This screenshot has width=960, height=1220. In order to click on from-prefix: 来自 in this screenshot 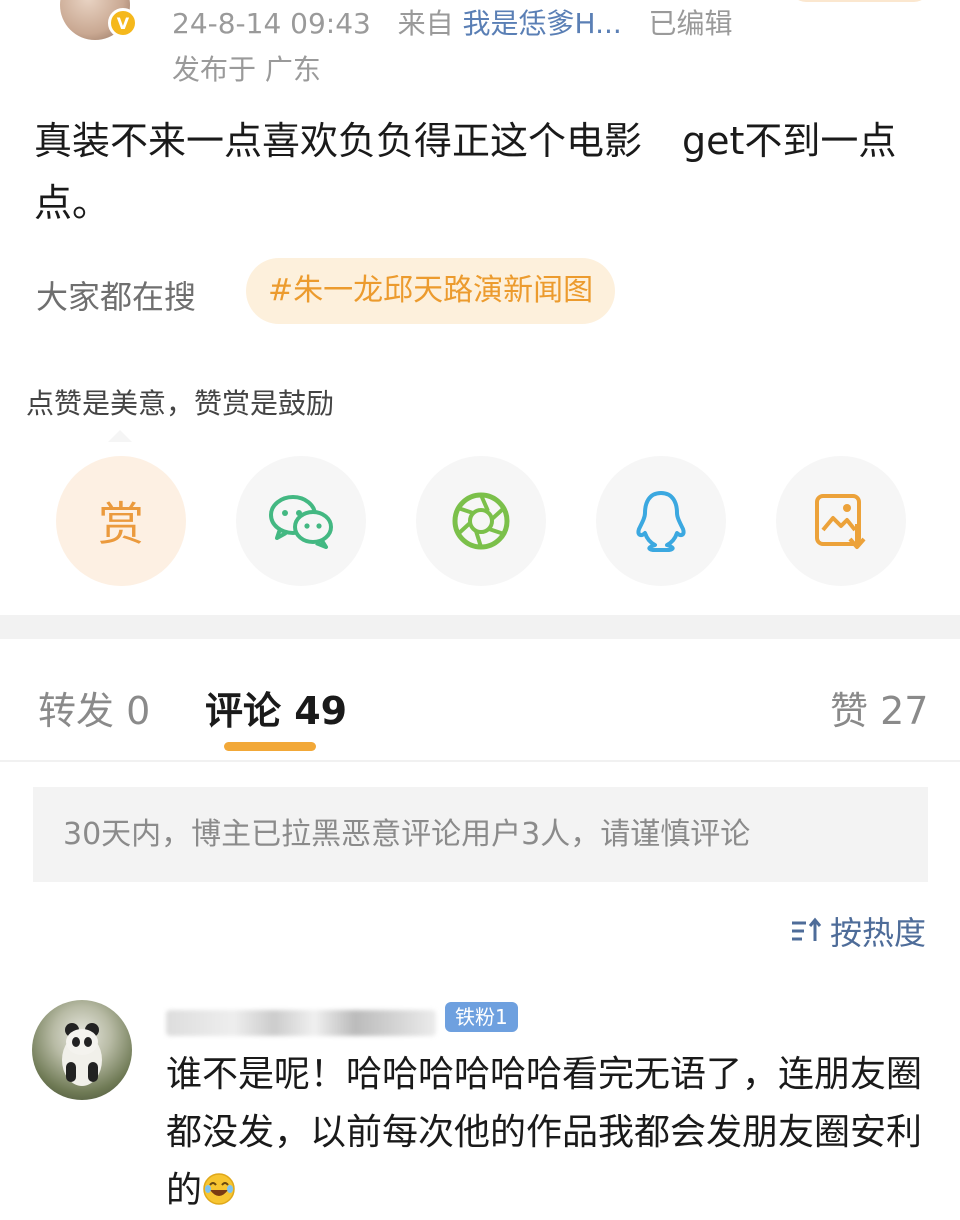, I will do `click(425, 23)`.